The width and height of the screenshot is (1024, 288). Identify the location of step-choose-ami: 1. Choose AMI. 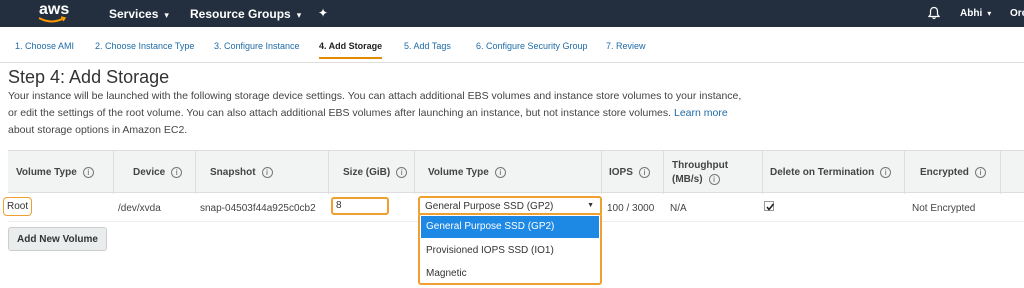
(44, 49).